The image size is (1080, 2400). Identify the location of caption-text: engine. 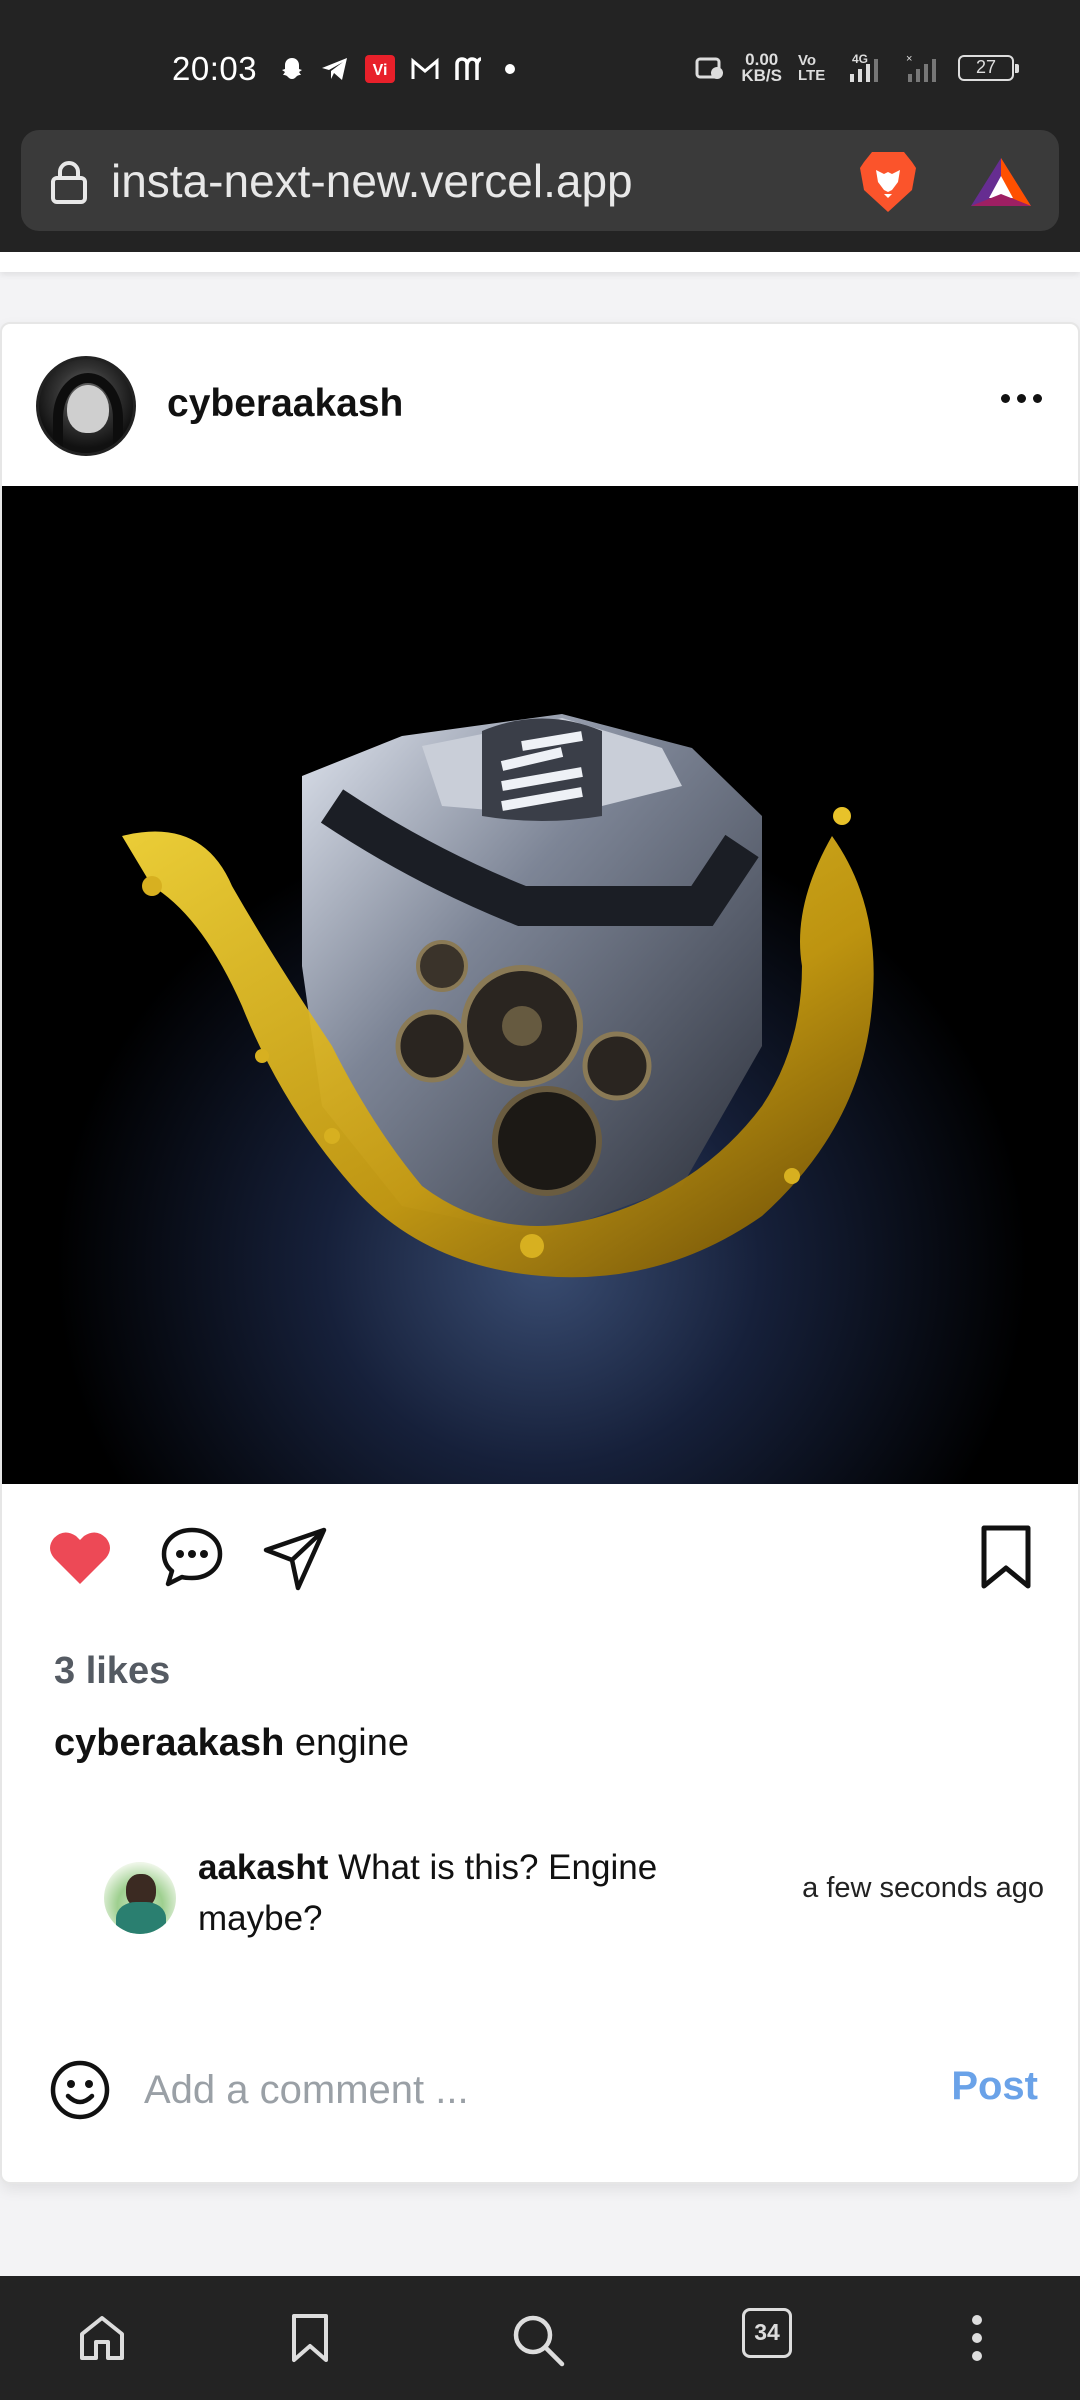
(351, 1743).